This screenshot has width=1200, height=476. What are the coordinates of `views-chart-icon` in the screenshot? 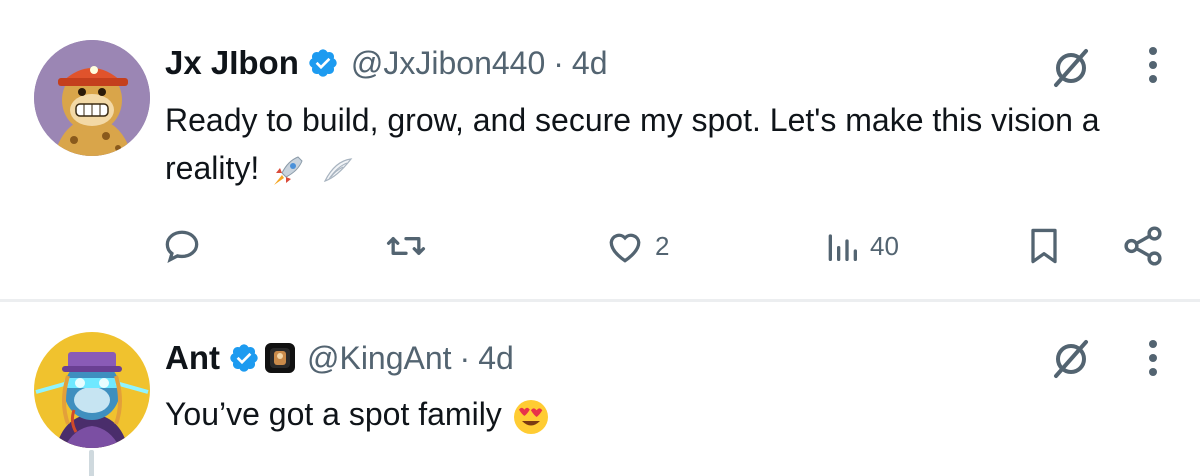 It's located at (842, 247).